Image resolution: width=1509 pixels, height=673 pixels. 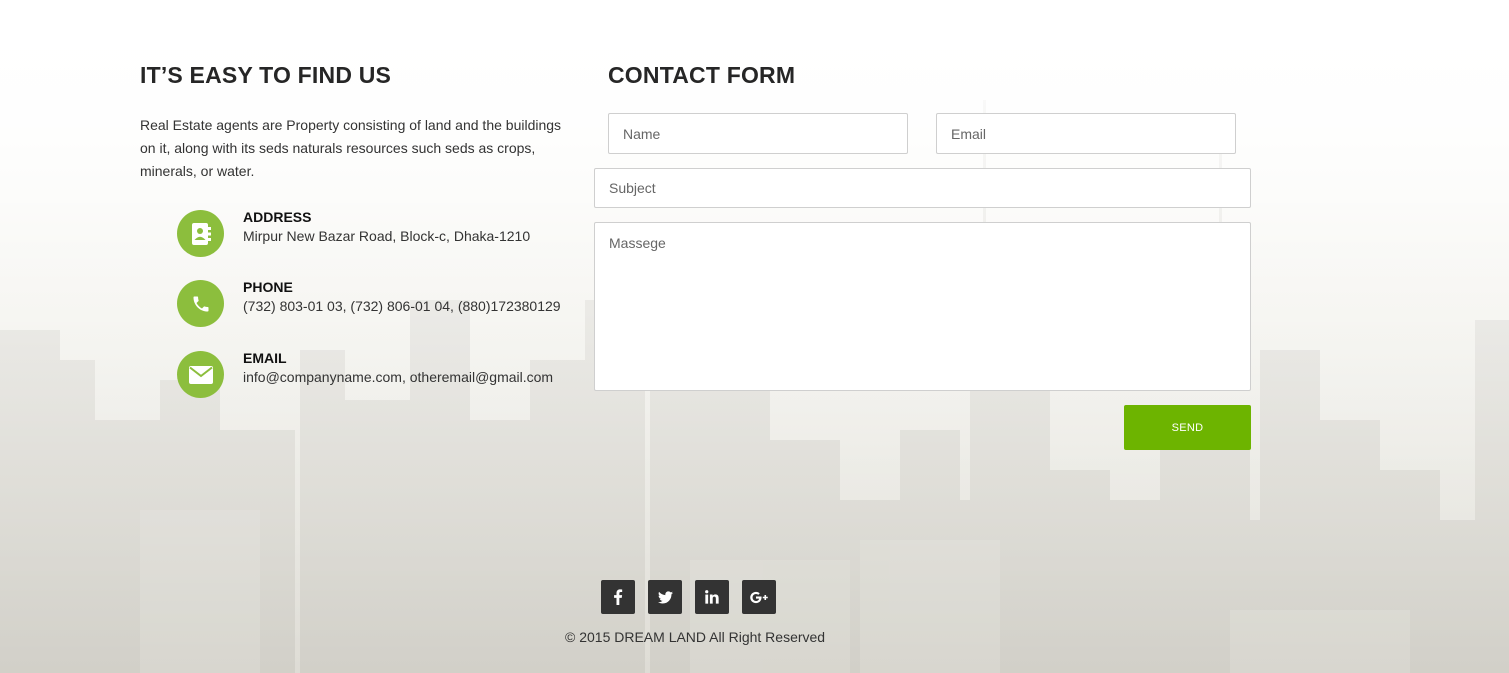 I want to click on phone-icon, so click(x=200, y=303).